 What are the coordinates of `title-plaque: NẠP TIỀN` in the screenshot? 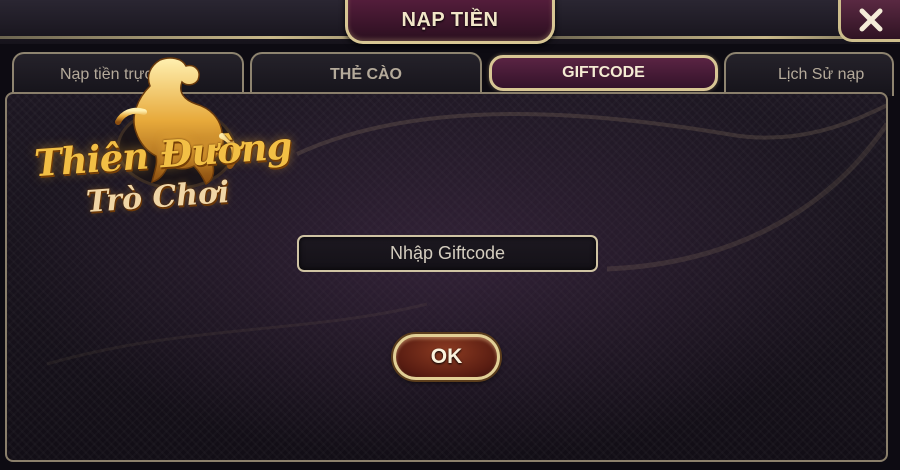 It's located at (450, 22).